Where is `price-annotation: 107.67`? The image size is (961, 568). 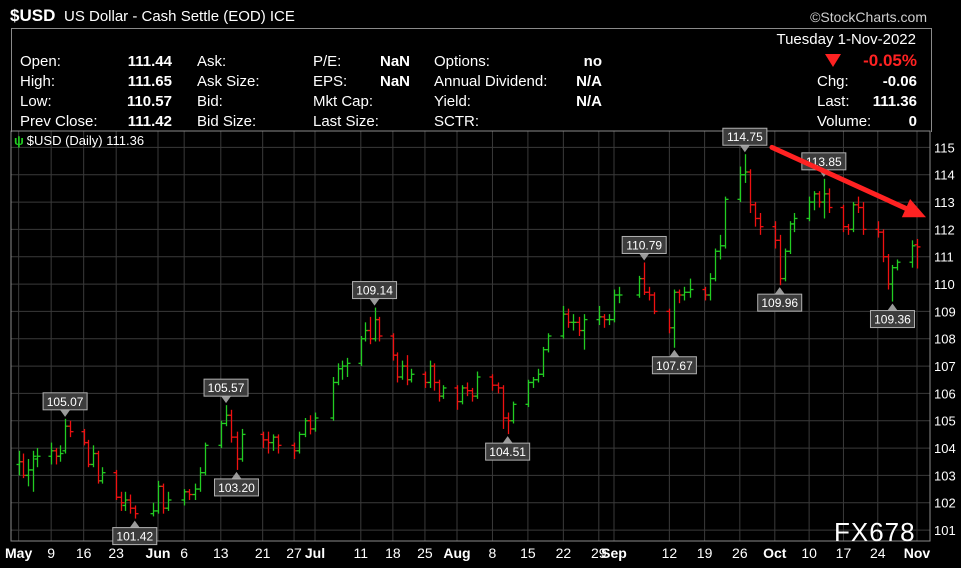 price-annotation: 107.67 is located at coordinates (674, 362).